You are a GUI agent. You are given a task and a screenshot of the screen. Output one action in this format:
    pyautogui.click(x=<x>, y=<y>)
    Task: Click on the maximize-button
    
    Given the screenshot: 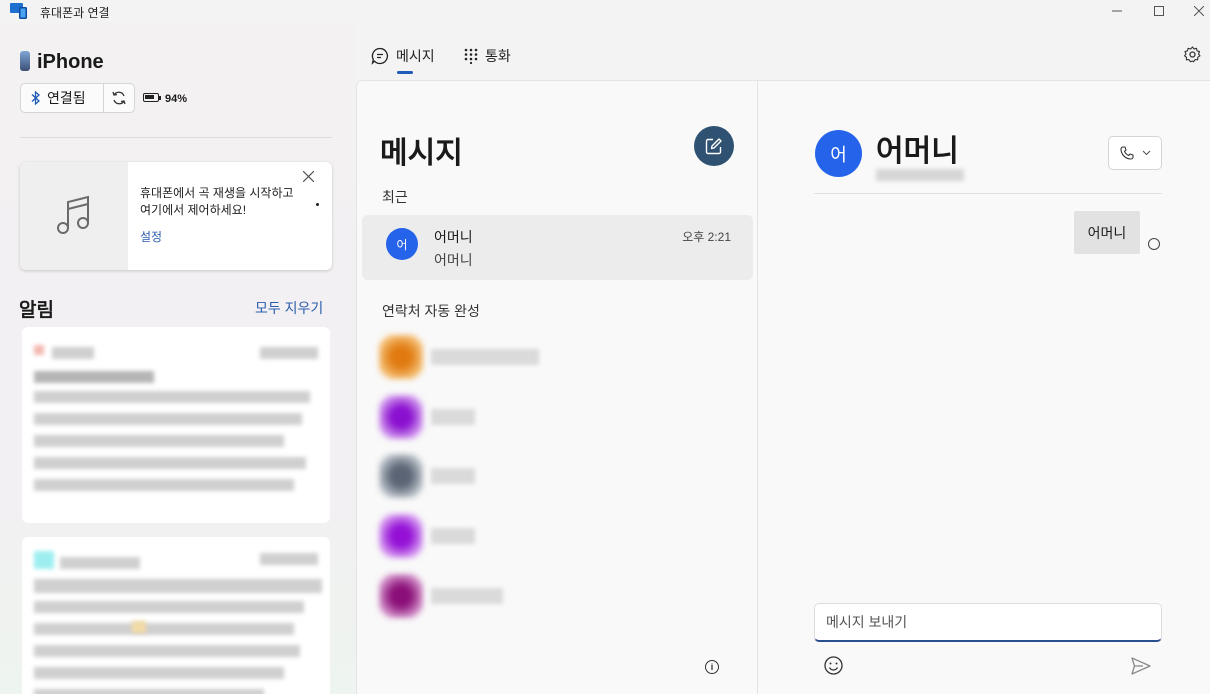 What is the action you would take?
    pyautogui.click(x=1159, y=11)
    